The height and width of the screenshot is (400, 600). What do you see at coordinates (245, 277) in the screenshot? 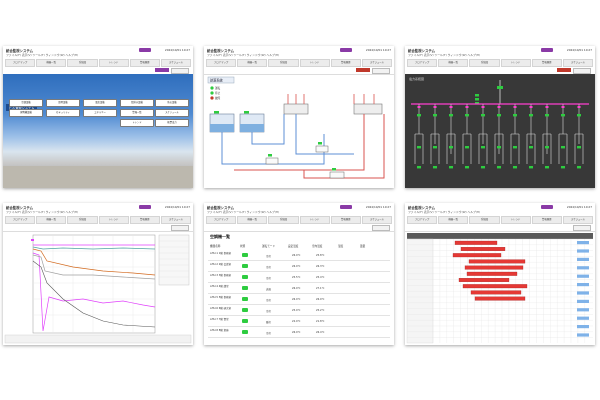
I see `run-status-indicator` at bounding box center [245, 277].